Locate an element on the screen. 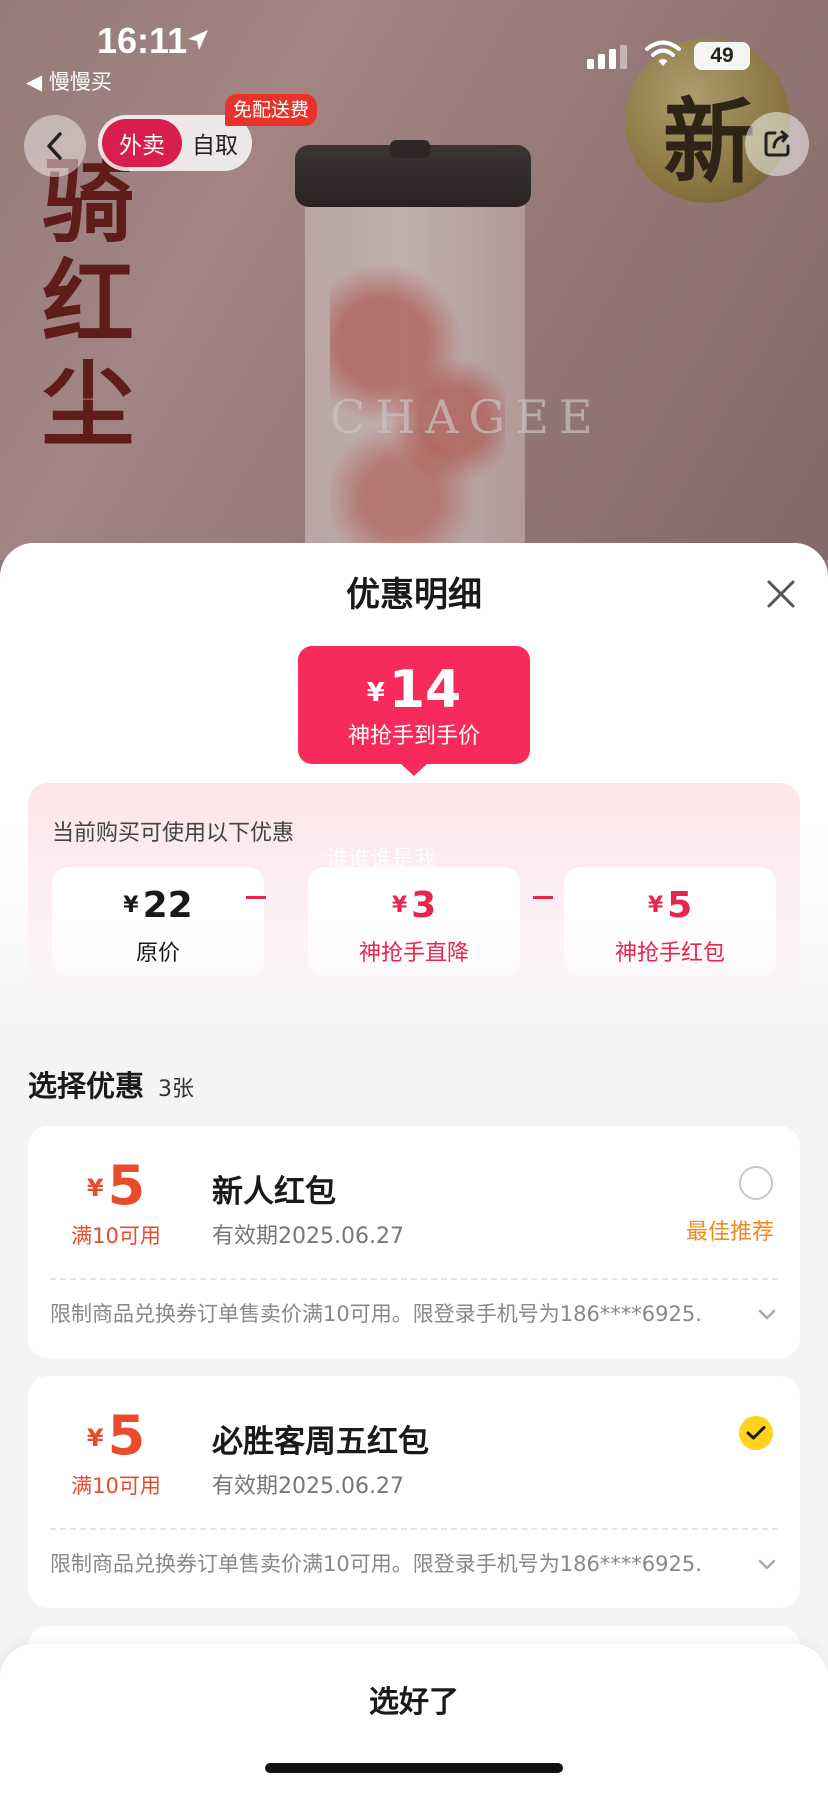 The height and width of the screenshot is (1795, 828). wifi-icon is located at coordinates (663, 53).